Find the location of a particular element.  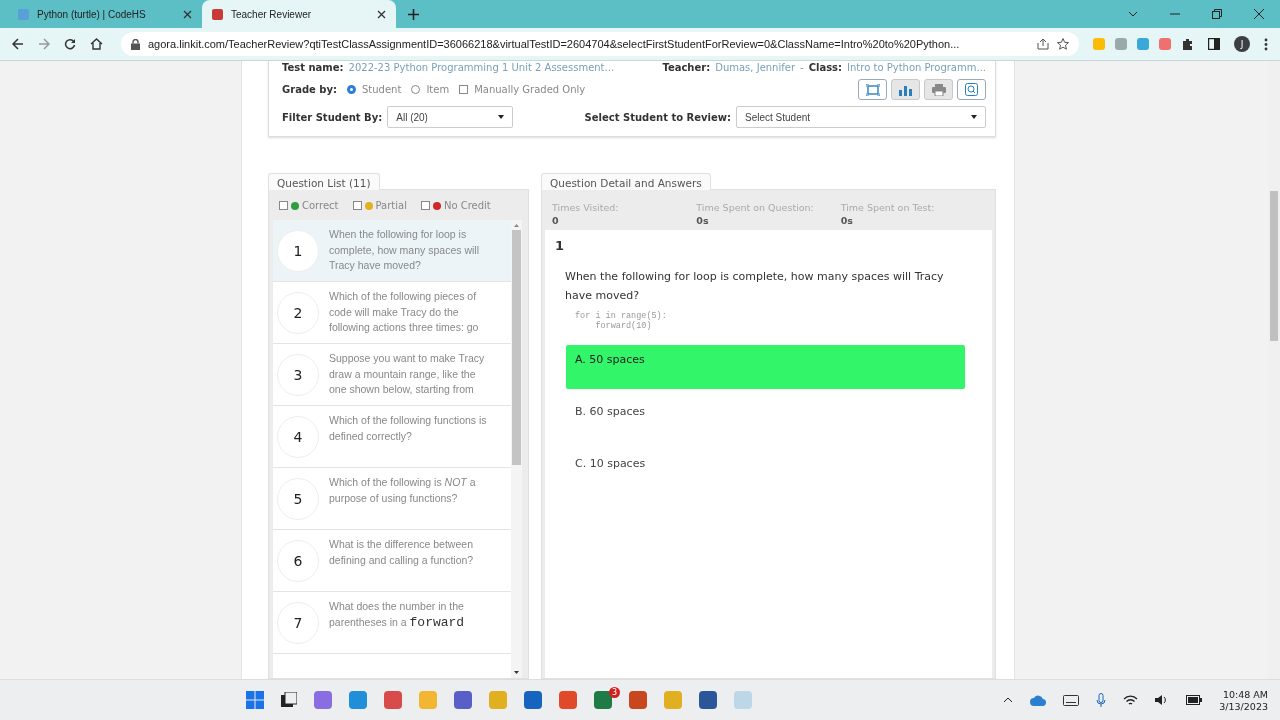

radio-label: Student is located at coordinates (382, 89).